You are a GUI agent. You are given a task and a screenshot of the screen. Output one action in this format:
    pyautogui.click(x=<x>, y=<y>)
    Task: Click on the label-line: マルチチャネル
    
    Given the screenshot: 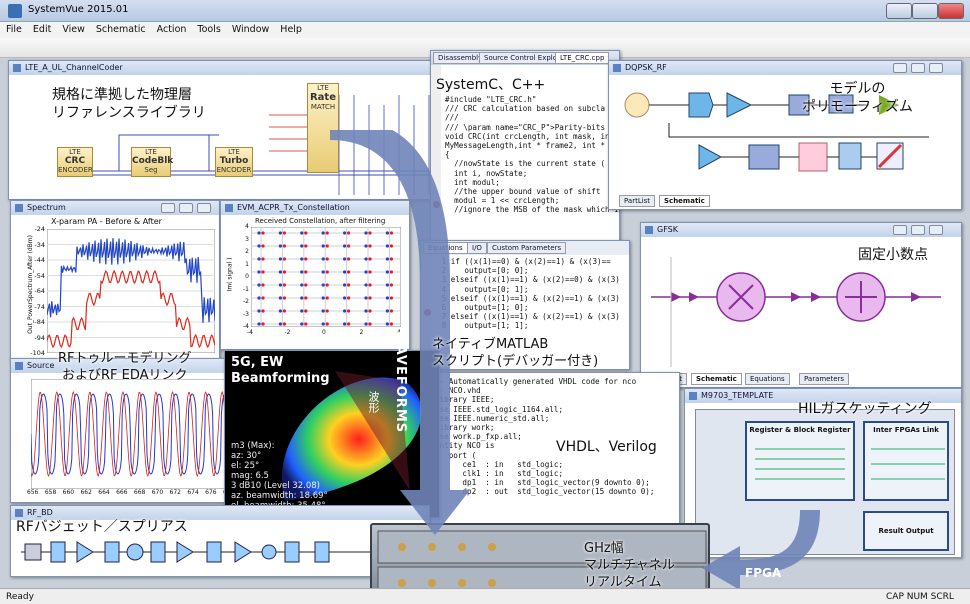 What is the action you would take?
    pyautogui.click(x=629, y=565)
    